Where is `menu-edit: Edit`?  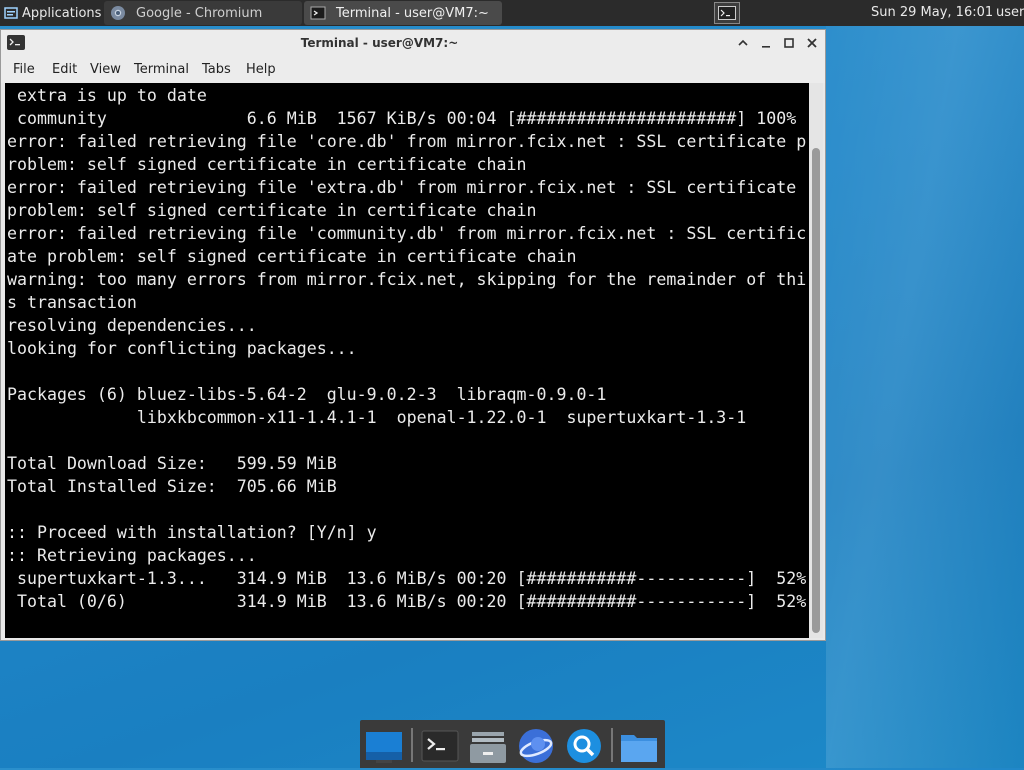
menu-edit: Edit is located at coordinates (64, 70).